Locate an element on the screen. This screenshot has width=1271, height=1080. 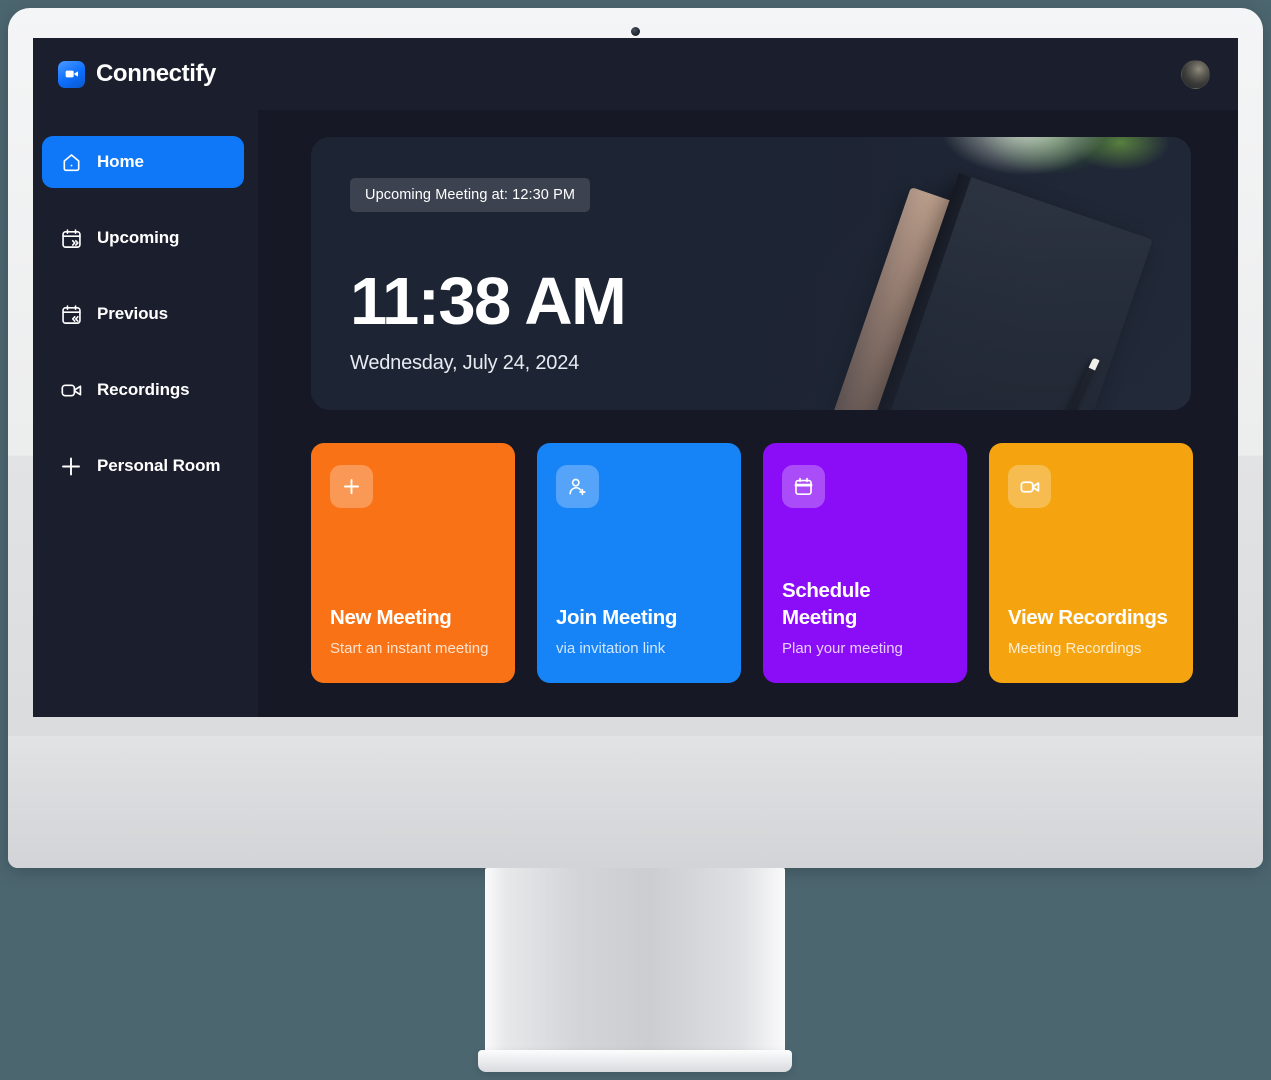
card-title: View Recordings is located at coordinates (1088, 618).